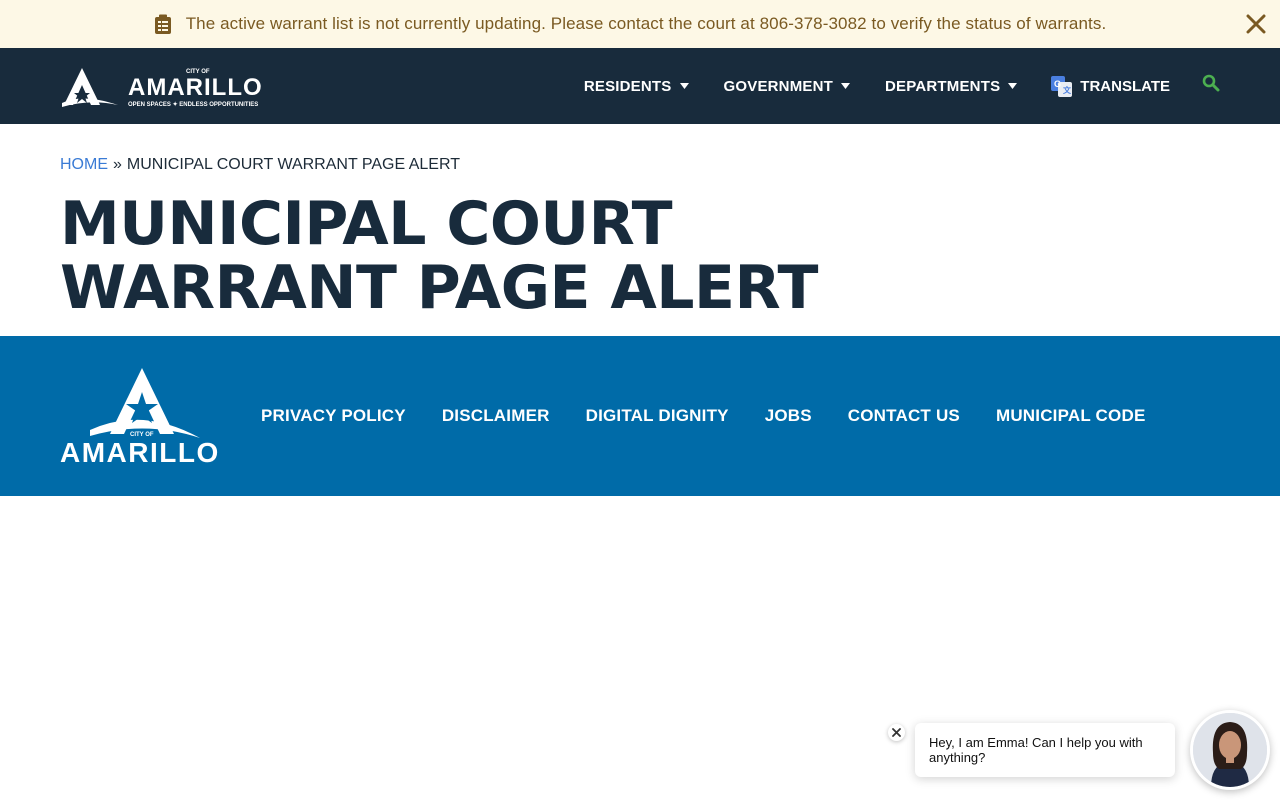 The image size is (1280, 800). What do you see at coordinates (1057, 84) in the screenshot?
I see `svg-text: G` at bounding box center [1057, 84].